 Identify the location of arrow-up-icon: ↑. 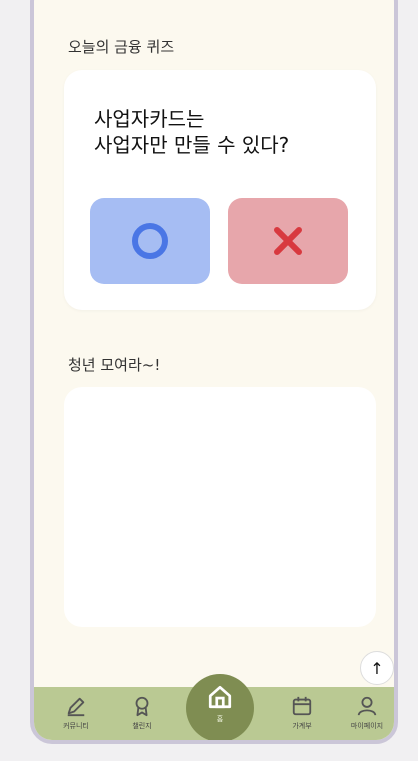
(377, 668).